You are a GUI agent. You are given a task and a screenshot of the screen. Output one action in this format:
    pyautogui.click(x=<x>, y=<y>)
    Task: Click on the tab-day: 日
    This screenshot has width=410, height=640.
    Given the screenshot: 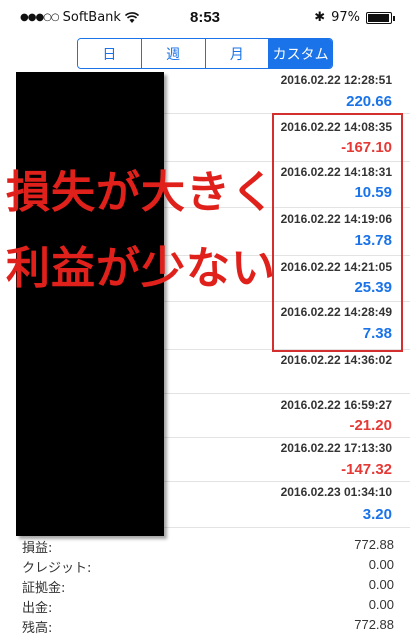 What is the action you would take?
    pyautogui.click(x=110, y=53)
    